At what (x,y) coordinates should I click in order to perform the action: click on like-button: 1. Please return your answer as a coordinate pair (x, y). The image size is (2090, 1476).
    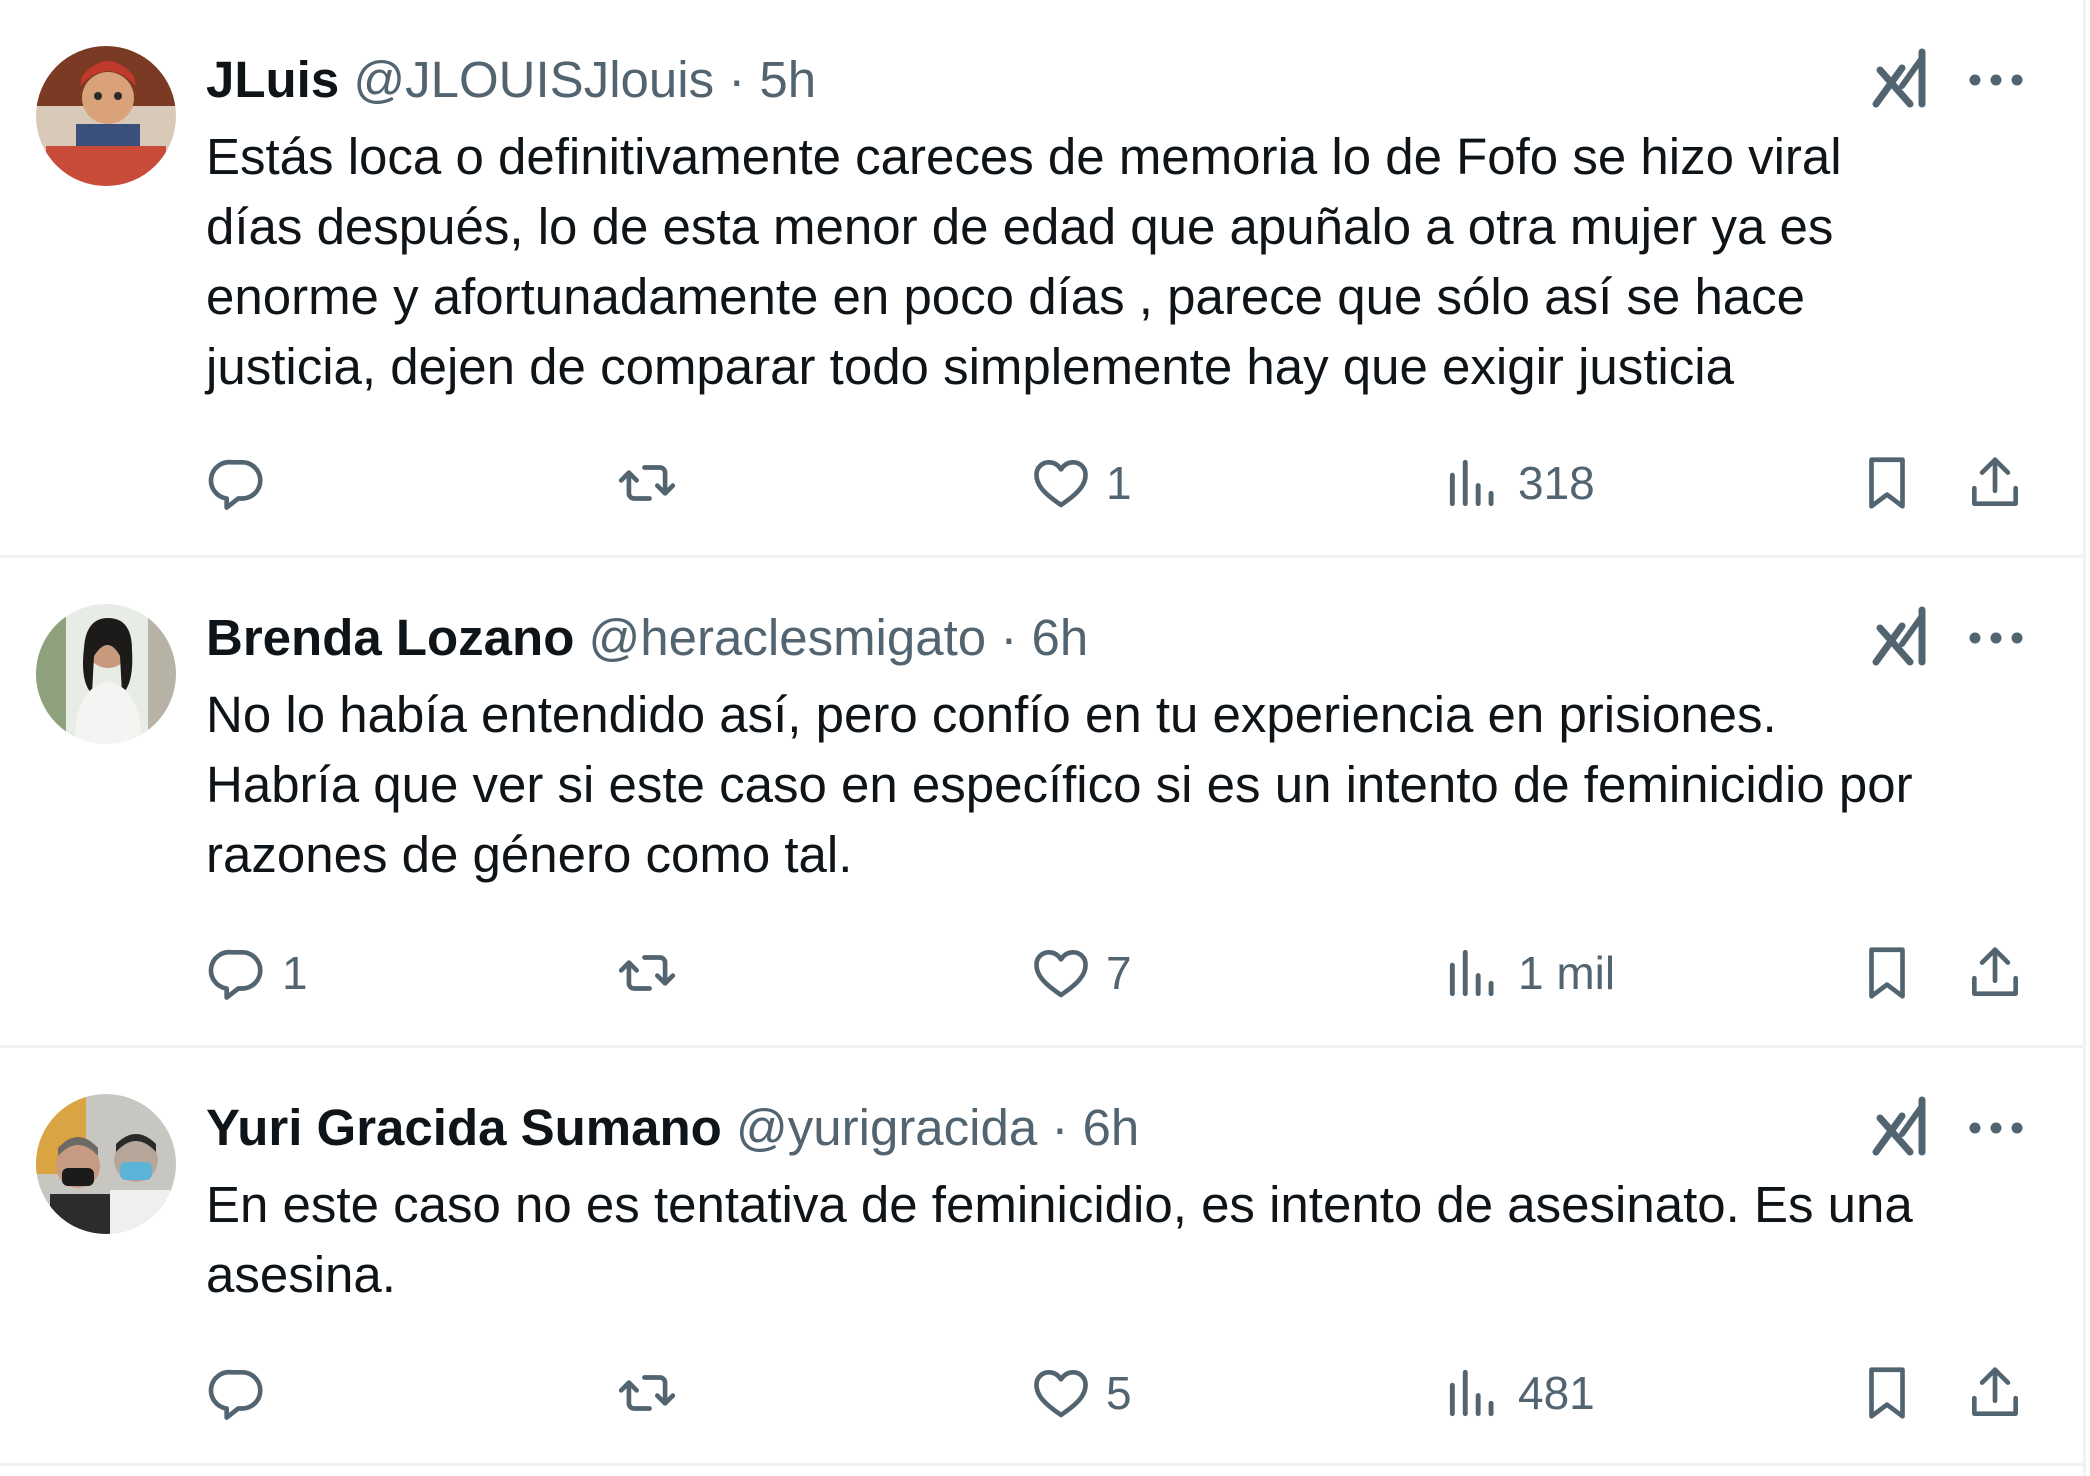
    Looking at the image, I should click on (1081, 483).